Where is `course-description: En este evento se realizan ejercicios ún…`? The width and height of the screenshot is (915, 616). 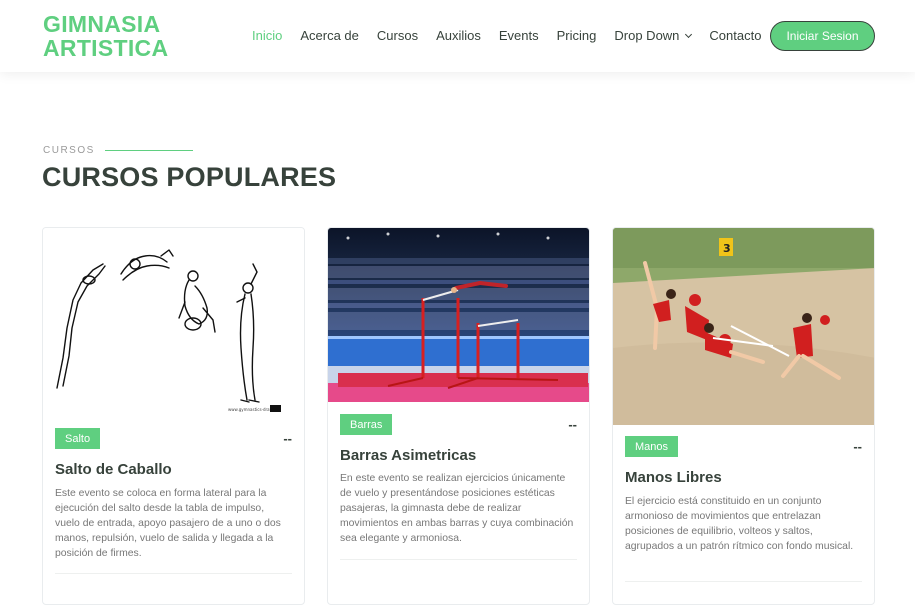
course-description: En este evento se realizan ejercicios ún… is located at coordinates (457, 508).